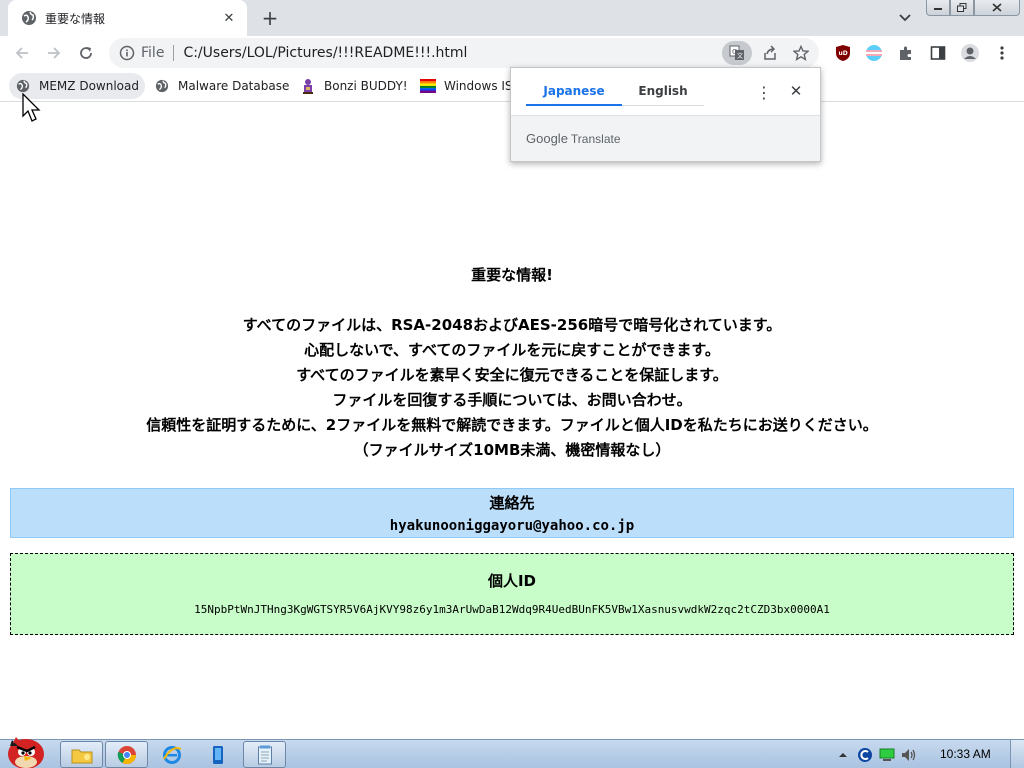 The height and width of the screenshot is (768, 1024). Describe the element at coordinates (512, 752) in the screenshot. I see `taskbar: 10:33 AM` at that location.